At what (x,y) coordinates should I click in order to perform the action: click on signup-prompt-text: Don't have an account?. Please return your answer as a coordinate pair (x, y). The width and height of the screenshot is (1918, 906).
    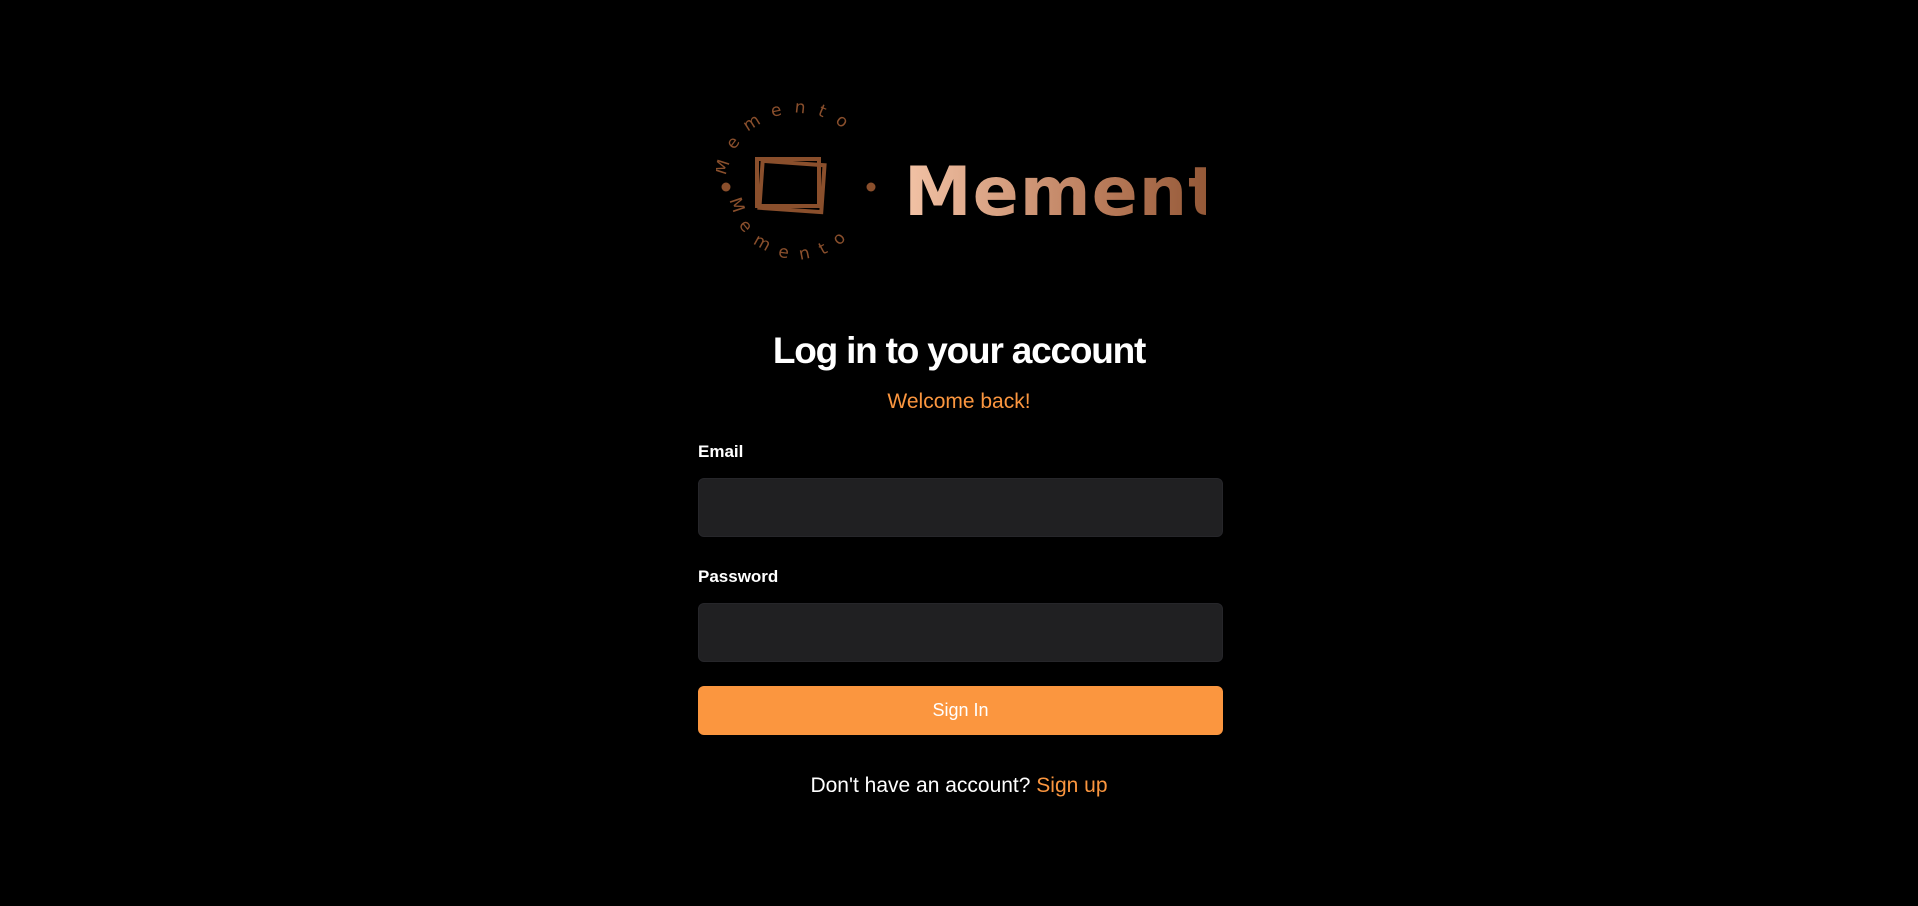
    Looking at the image, I should click on (920, 785).